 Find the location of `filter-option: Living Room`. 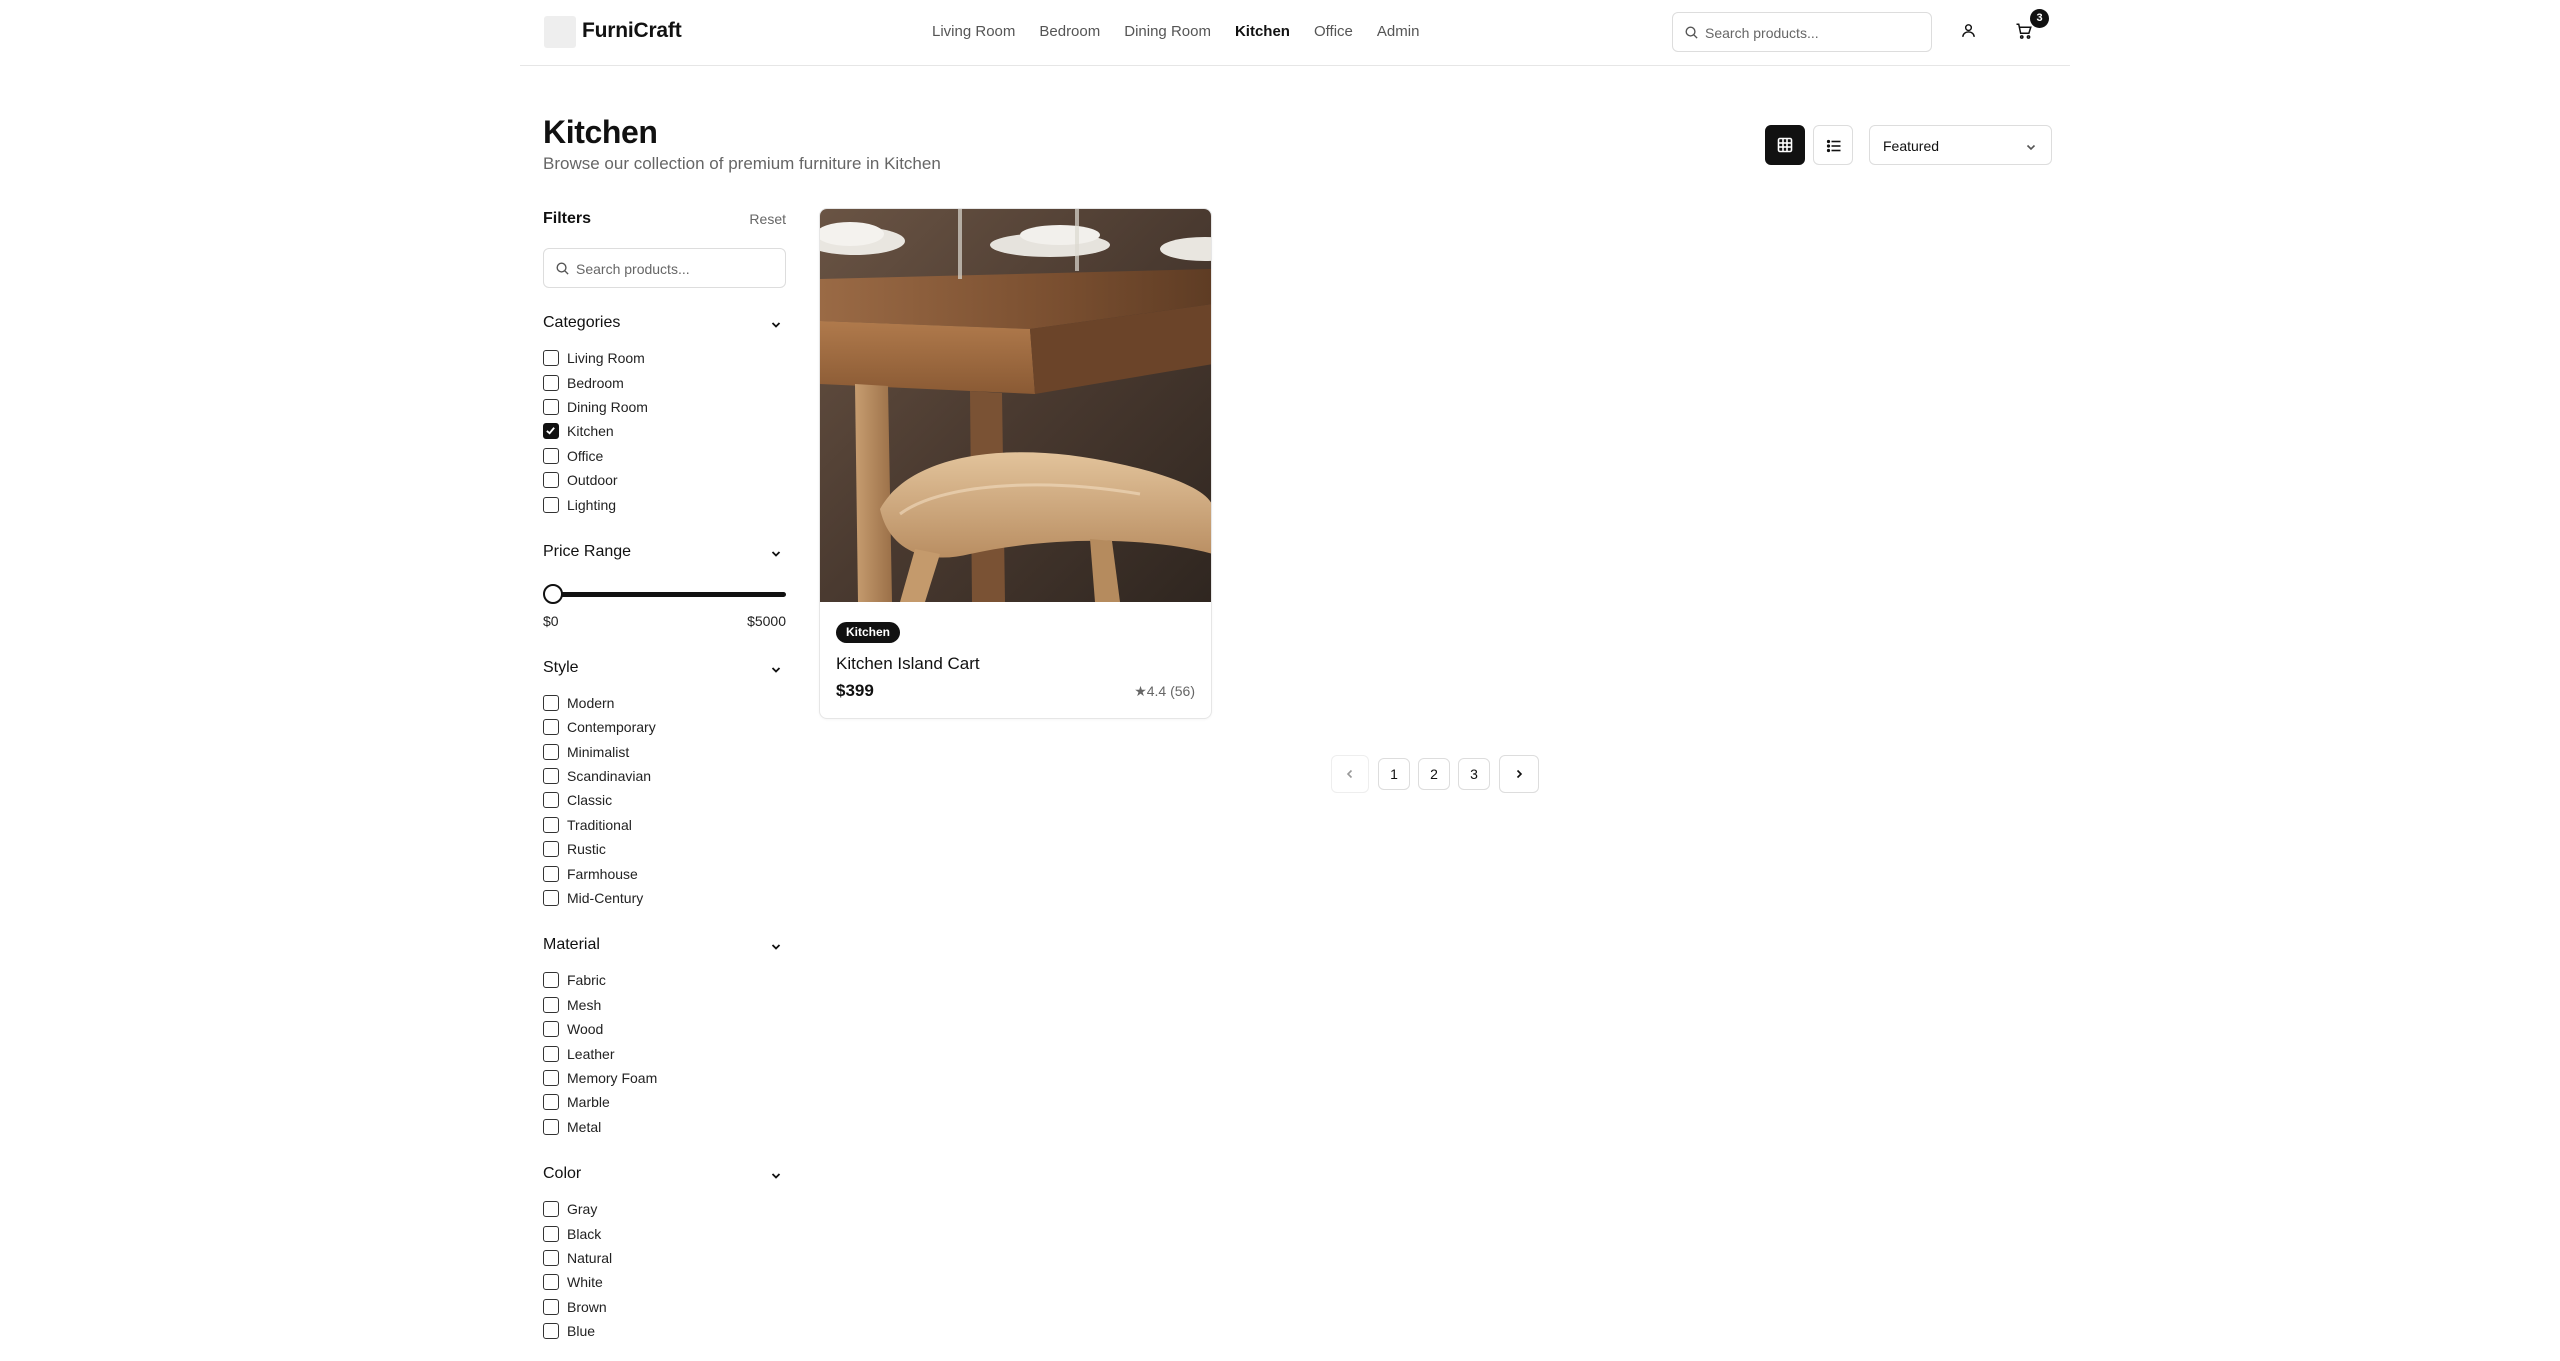

filter-option: Living Room is located at coordinates (664, 358).